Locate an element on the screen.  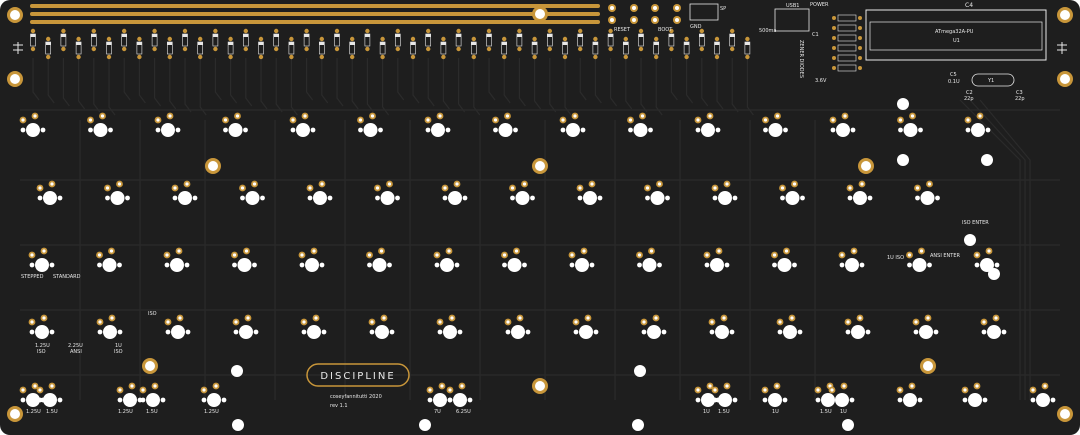
c5-label: C5 is located at coordinates (953, 75).